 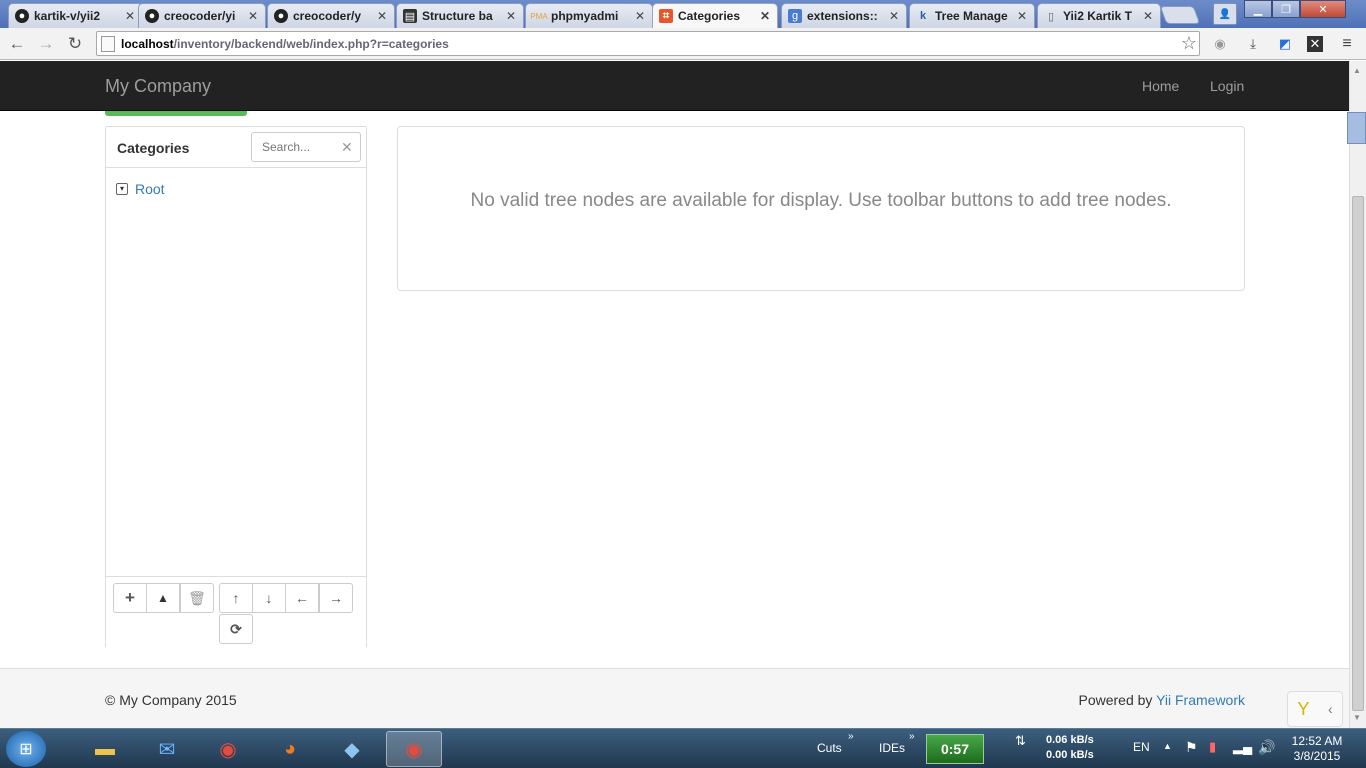 I want to click on download-icon: ⤓, so click(x=1253, y=44).